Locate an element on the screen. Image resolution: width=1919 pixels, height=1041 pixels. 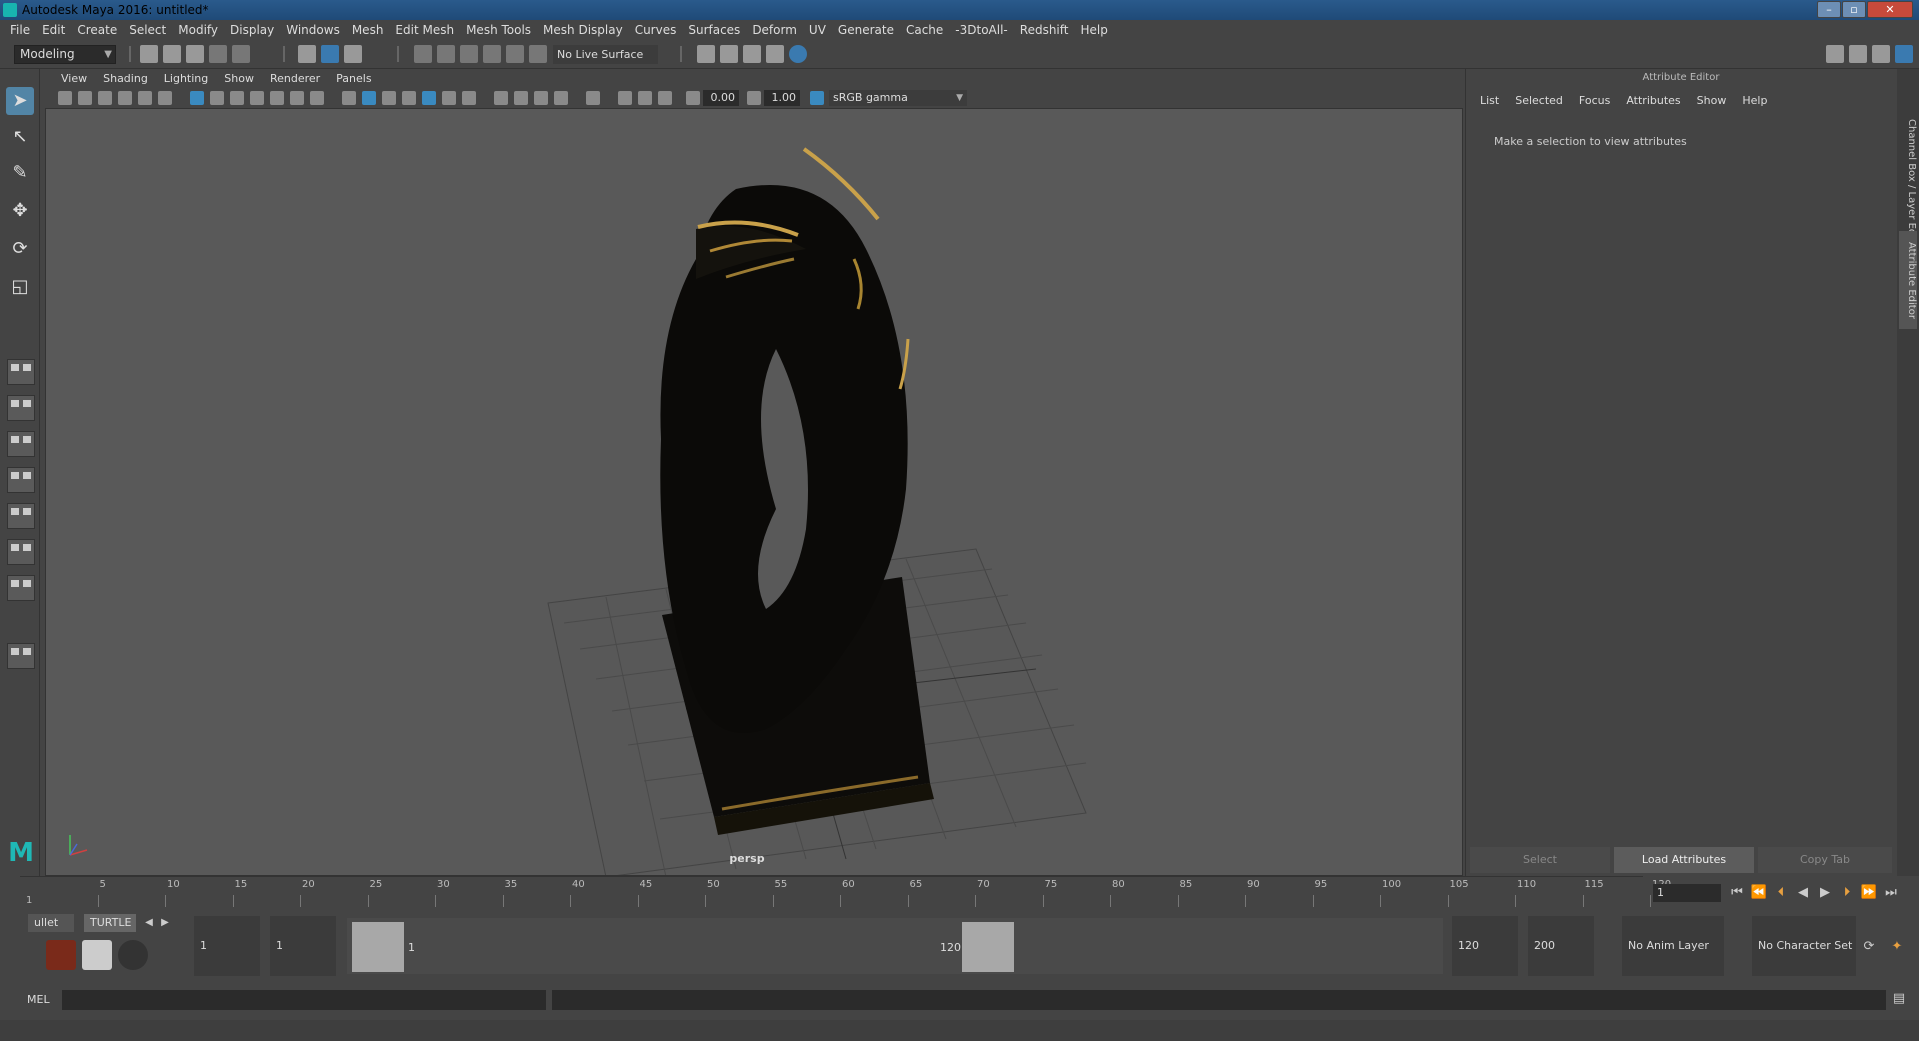
panel-menu-renderer: Renderer is located at coordinates (295, 78).